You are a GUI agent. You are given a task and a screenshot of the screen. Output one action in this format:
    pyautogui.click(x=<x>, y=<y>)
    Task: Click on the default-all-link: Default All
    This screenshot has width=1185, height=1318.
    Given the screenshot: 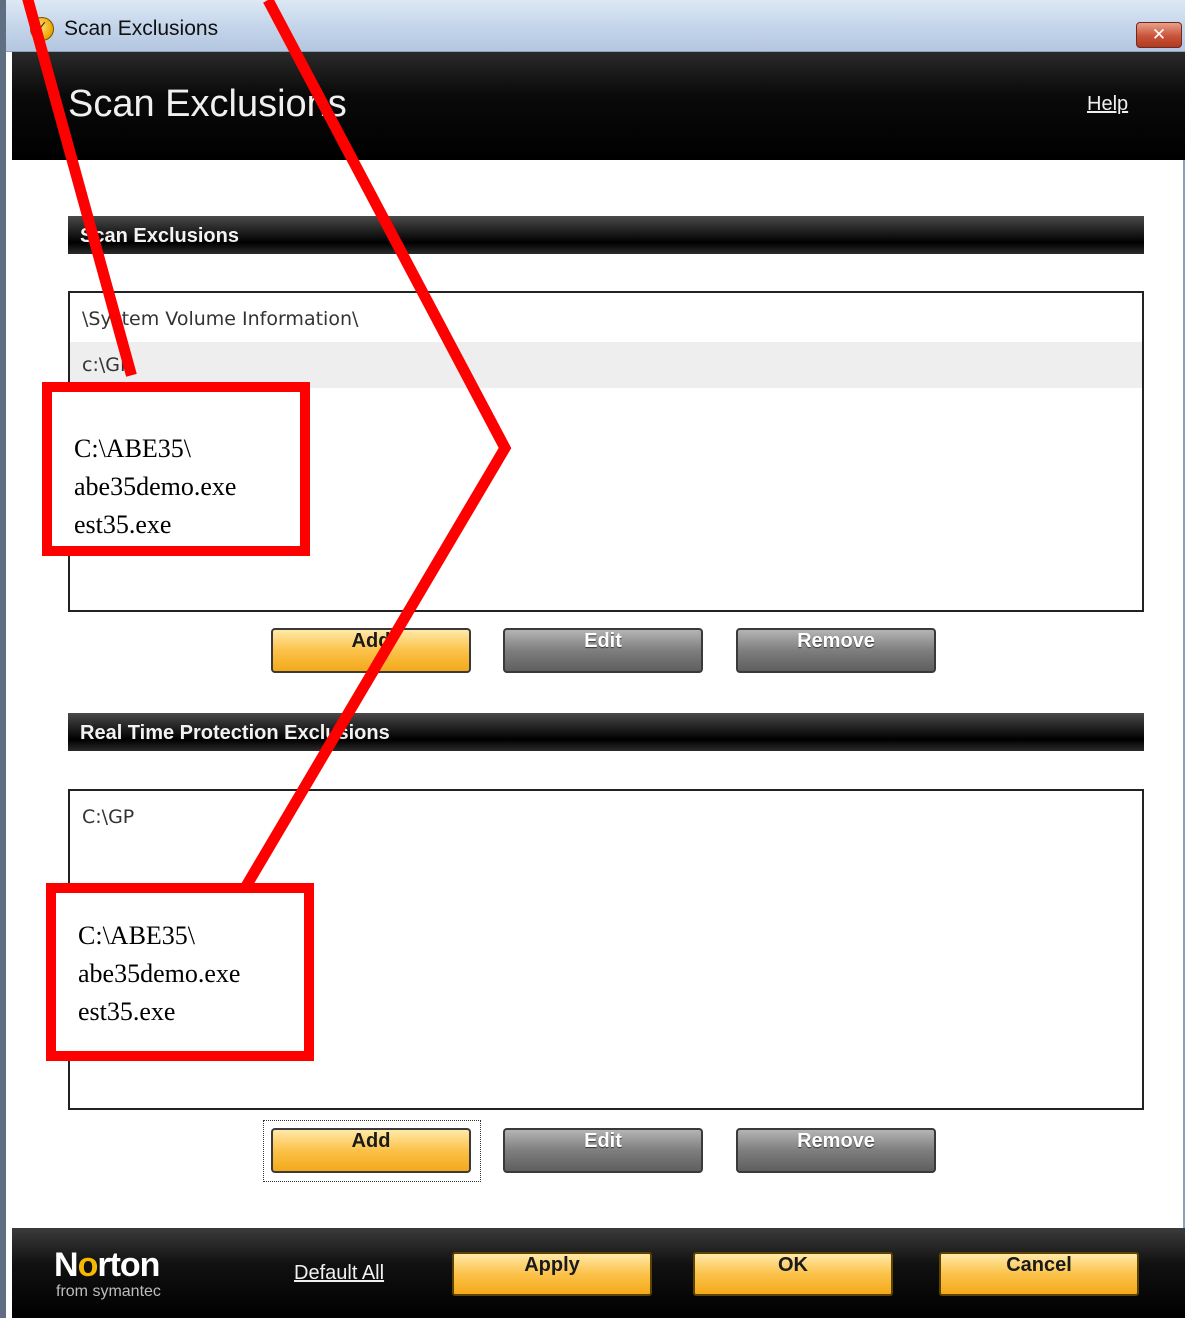 What is the action you would take?
    pyautogui.click(x=339, y=1273)
    